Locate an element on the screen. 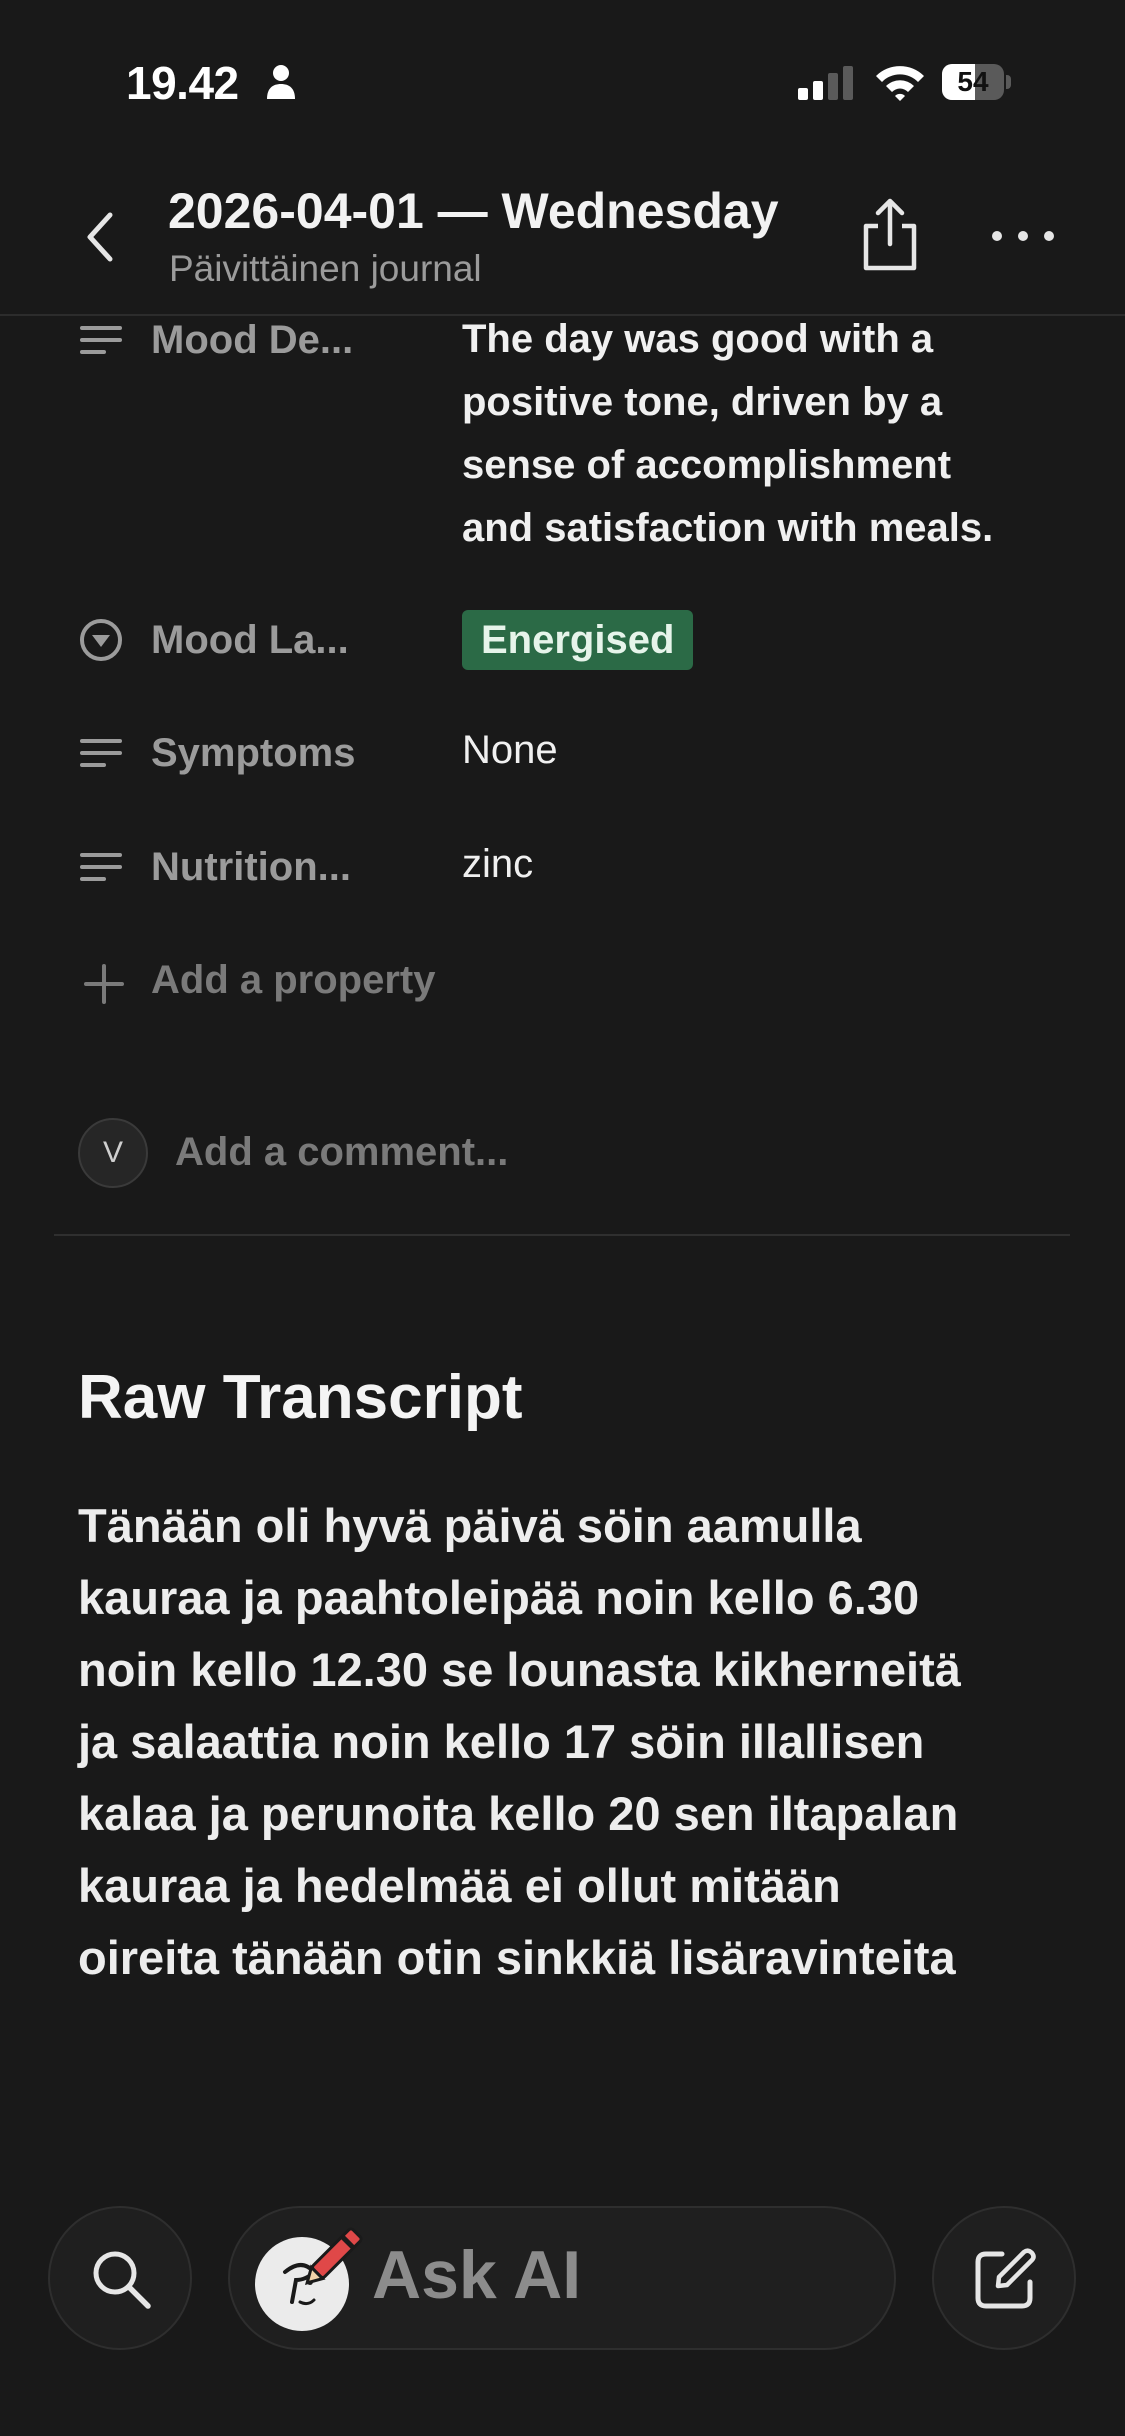 The image size is (1125, 2436). search-icon is located at coordinates (122, 2280).